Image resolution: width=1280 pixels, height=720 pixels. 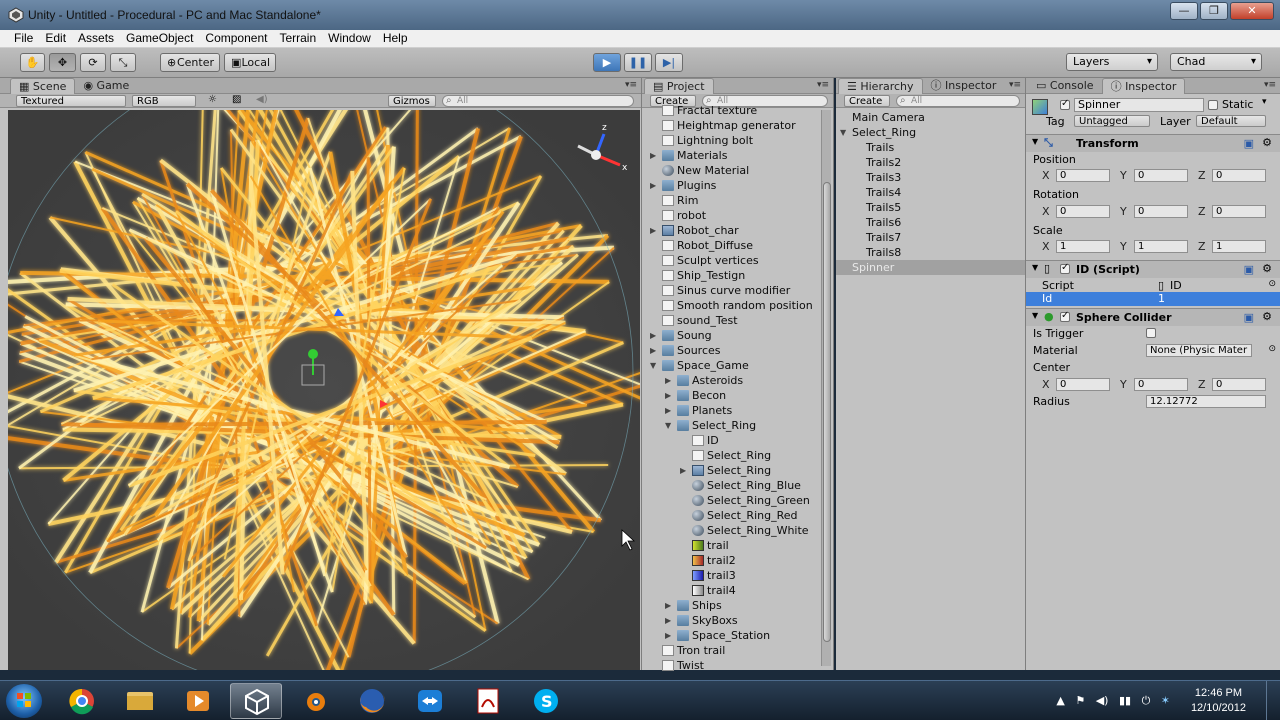 What do you see at coordinates (140, 701) in the screenshot?
I see `explorer-taskbar-icon` at bounding box center [140, 701].